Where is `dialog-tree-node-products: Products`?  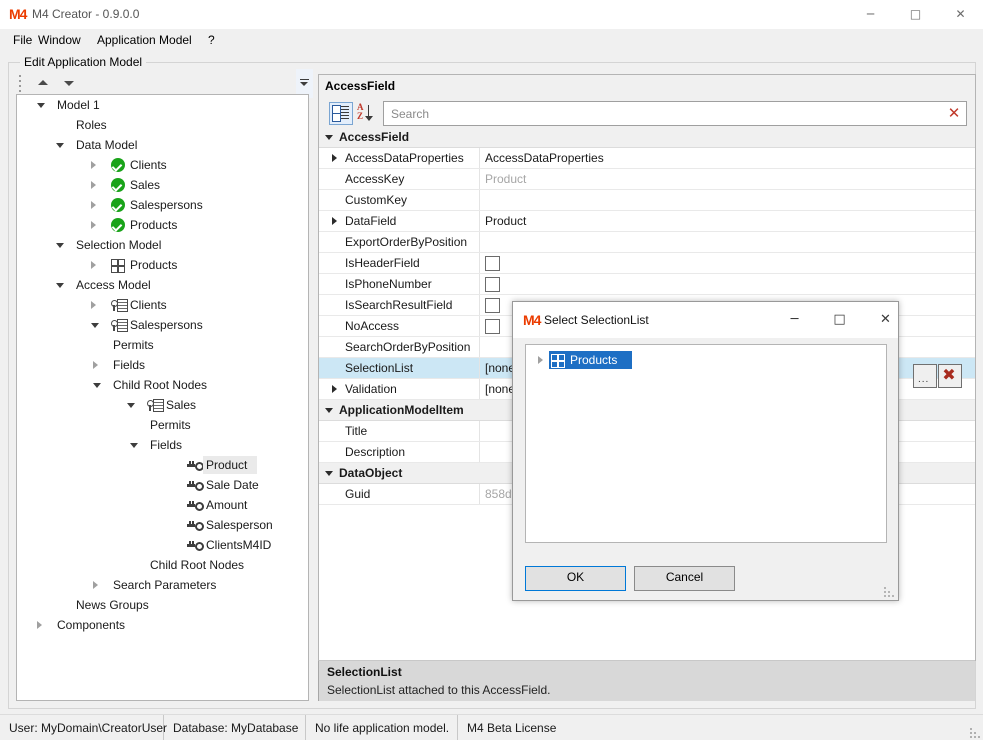 dialog-tree-node-products: Products is located at coordinates (706, 360).